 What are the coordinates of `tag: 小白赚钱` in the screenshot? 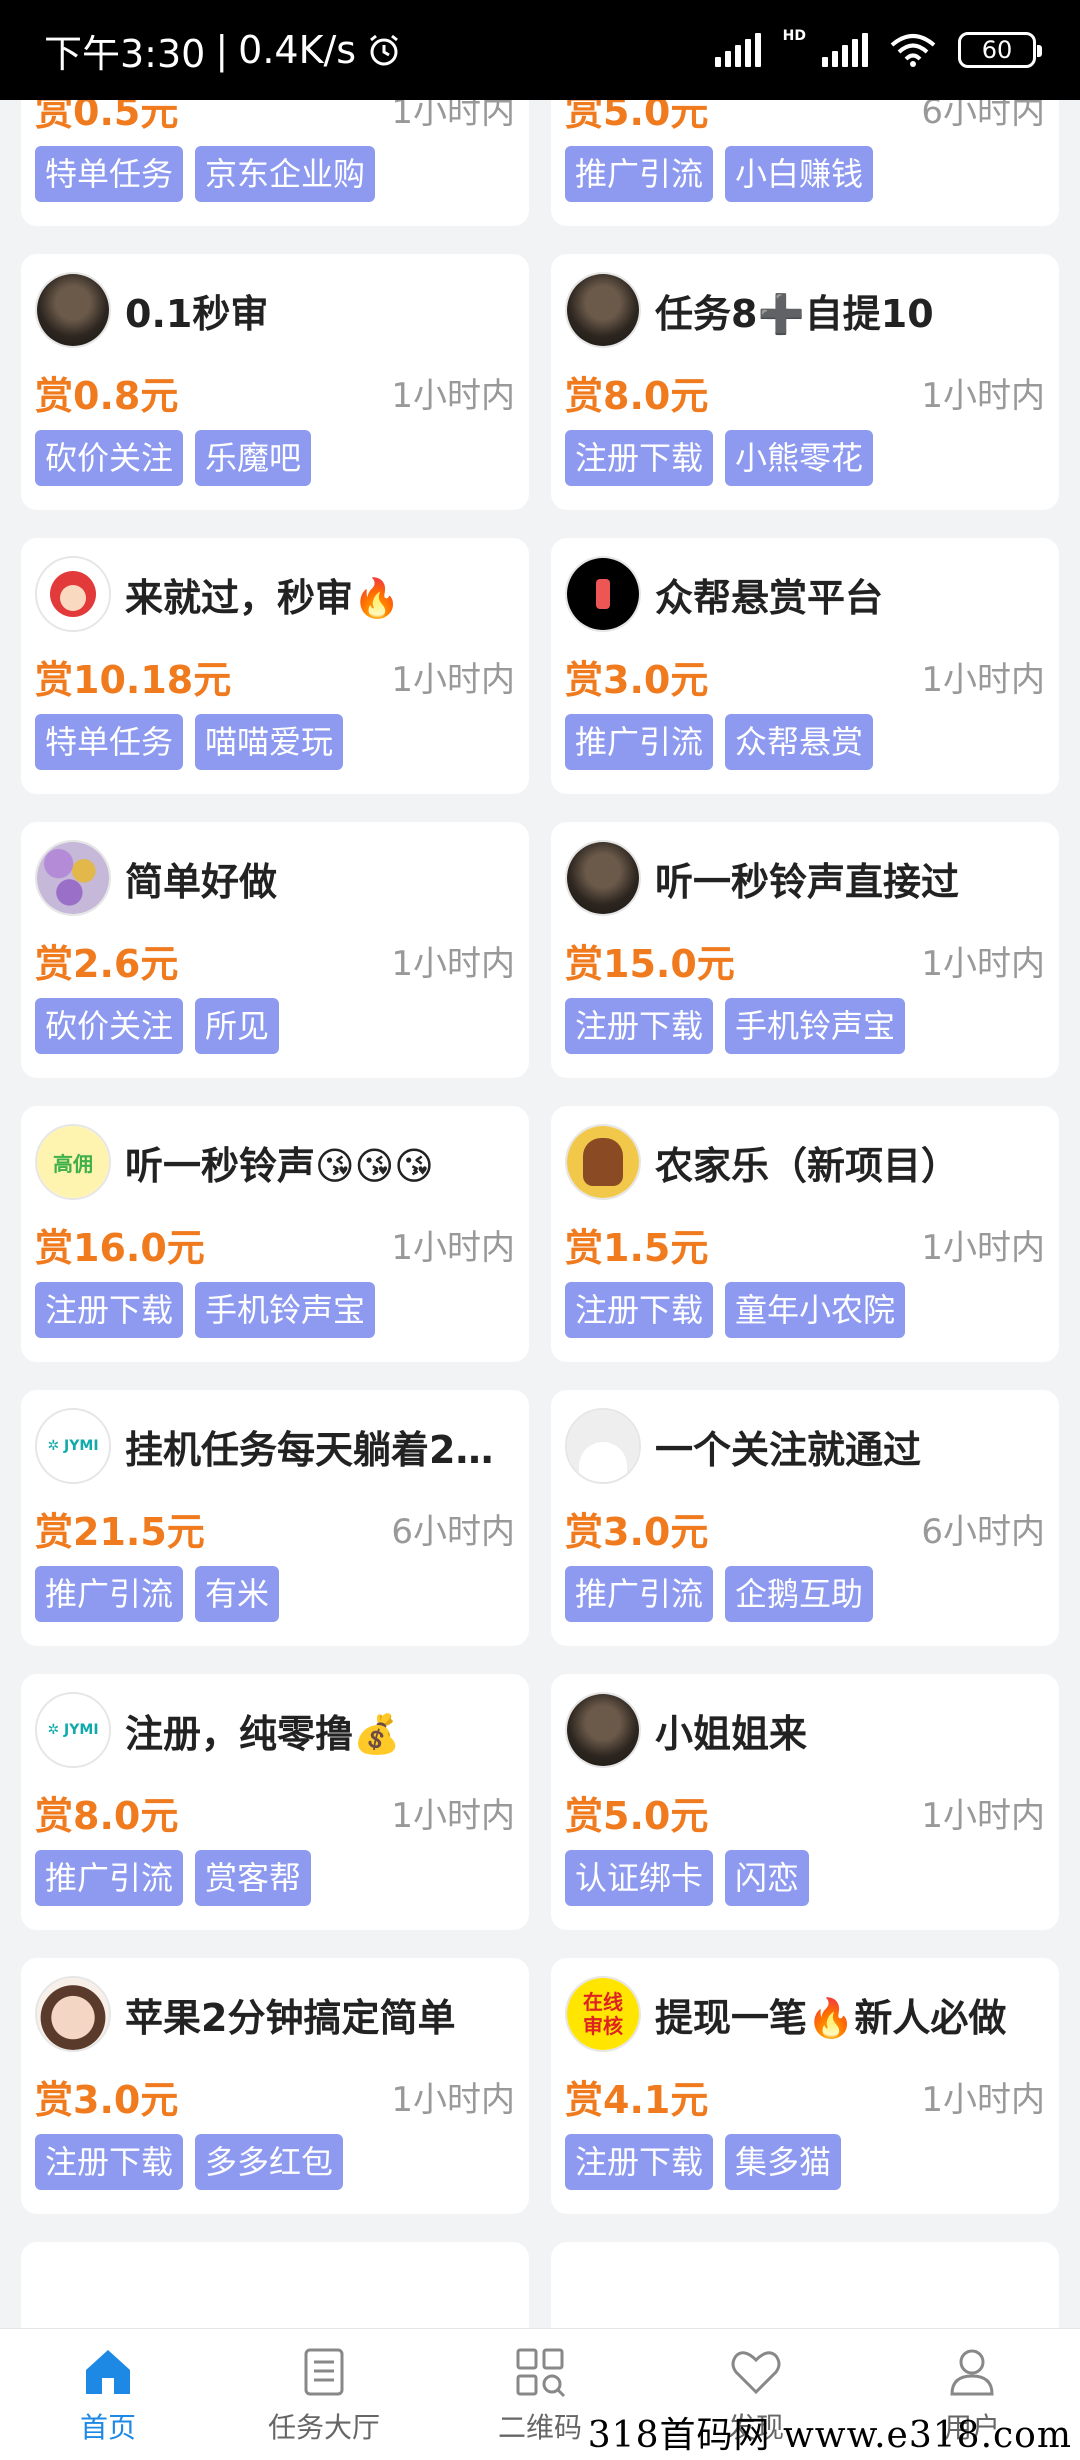 It's located at (799, 174).